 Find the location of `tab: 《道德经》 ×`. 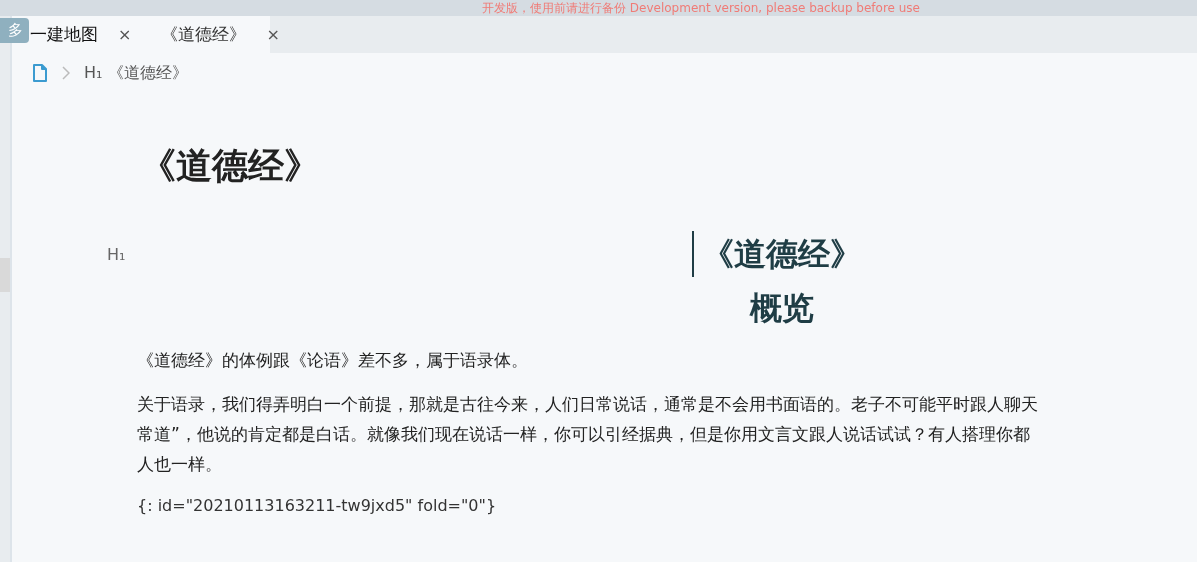

tab: 《道德经》 × is located at coordinates (217, 34).